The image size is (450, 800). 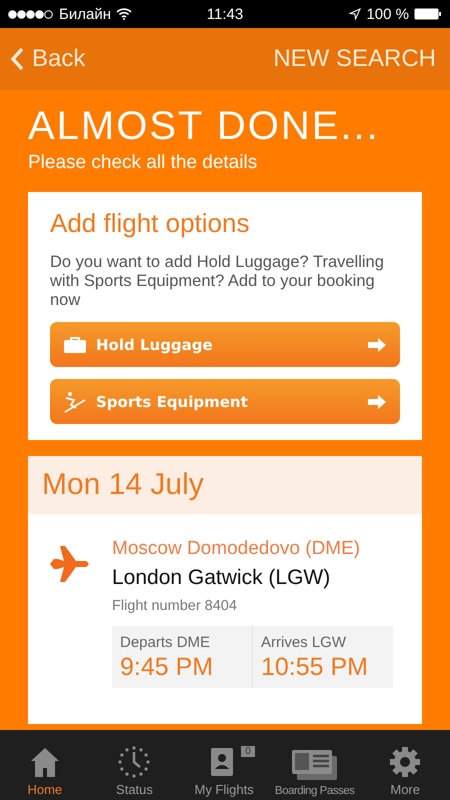 I want to click on tab-item: Boarding Passes, so click(x=314, y=765).